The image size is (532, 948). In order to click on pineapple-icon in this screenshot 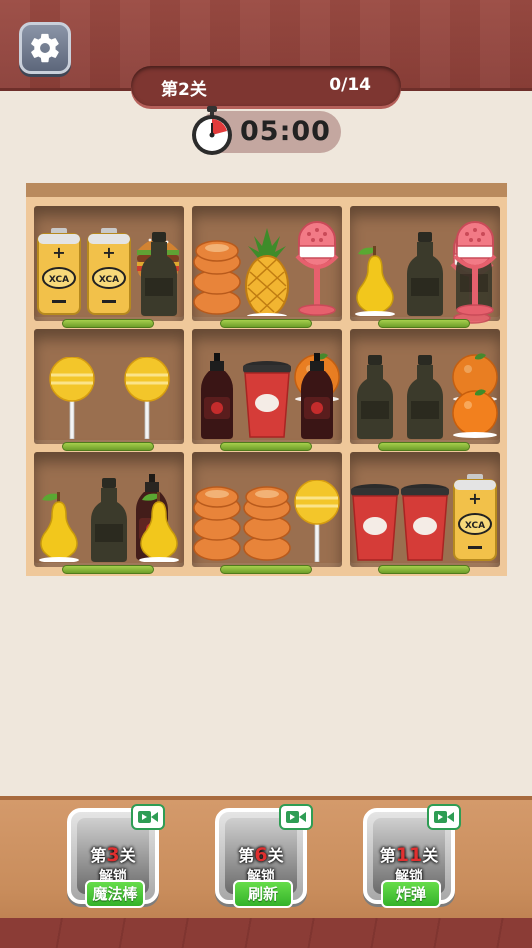, I will do `click(267, 273)`.